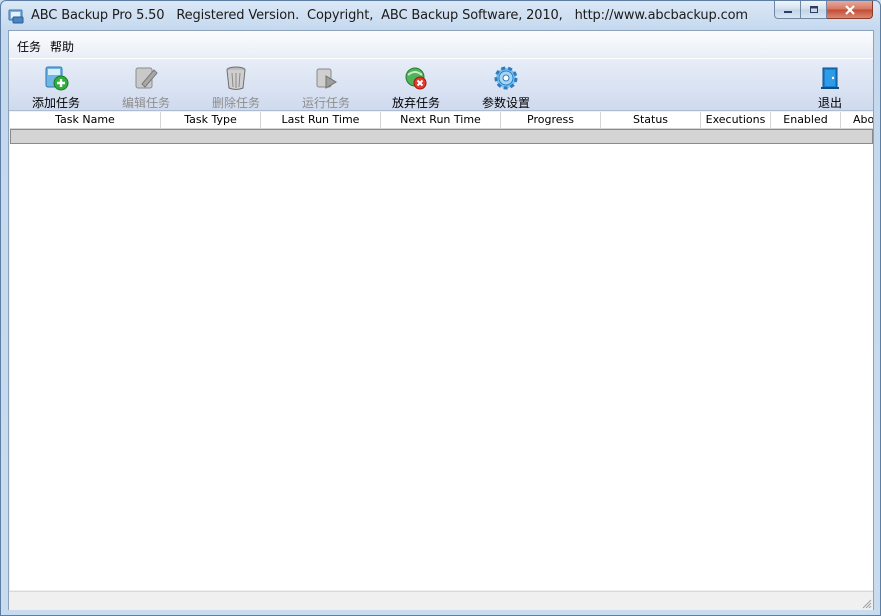 The height and width of the screenshot is (616, 881). I want to click on exit-button: 退出, so click(830, 85).